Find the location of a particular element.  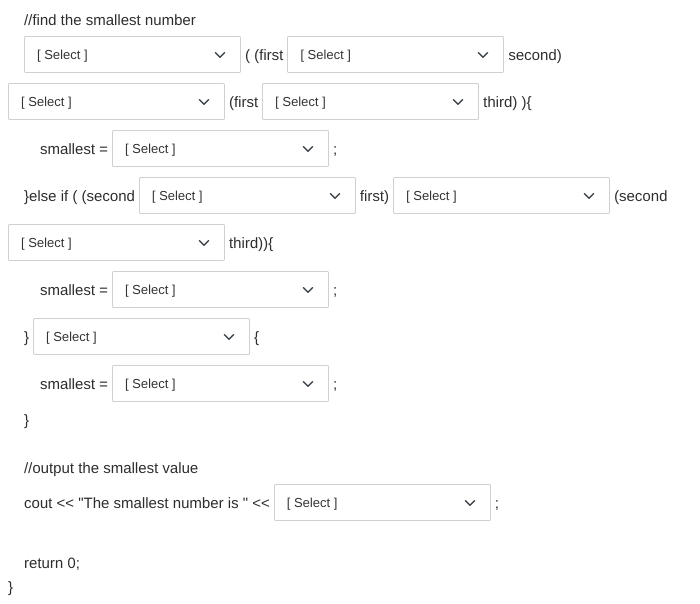

code-text: cout << "The smallest number is " << is located at coordinates (147, 503).